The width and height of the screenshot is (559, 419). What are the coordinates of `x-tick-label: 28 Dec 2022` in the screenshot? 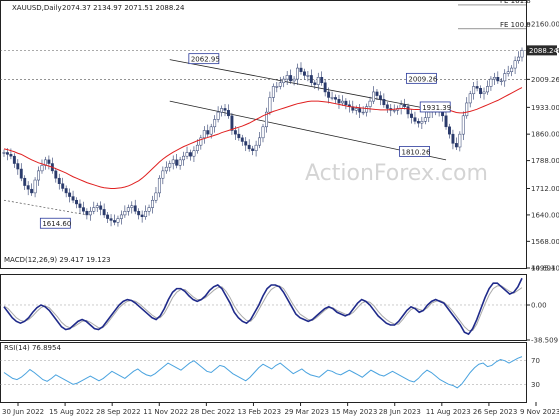 It's located at (212, 412).